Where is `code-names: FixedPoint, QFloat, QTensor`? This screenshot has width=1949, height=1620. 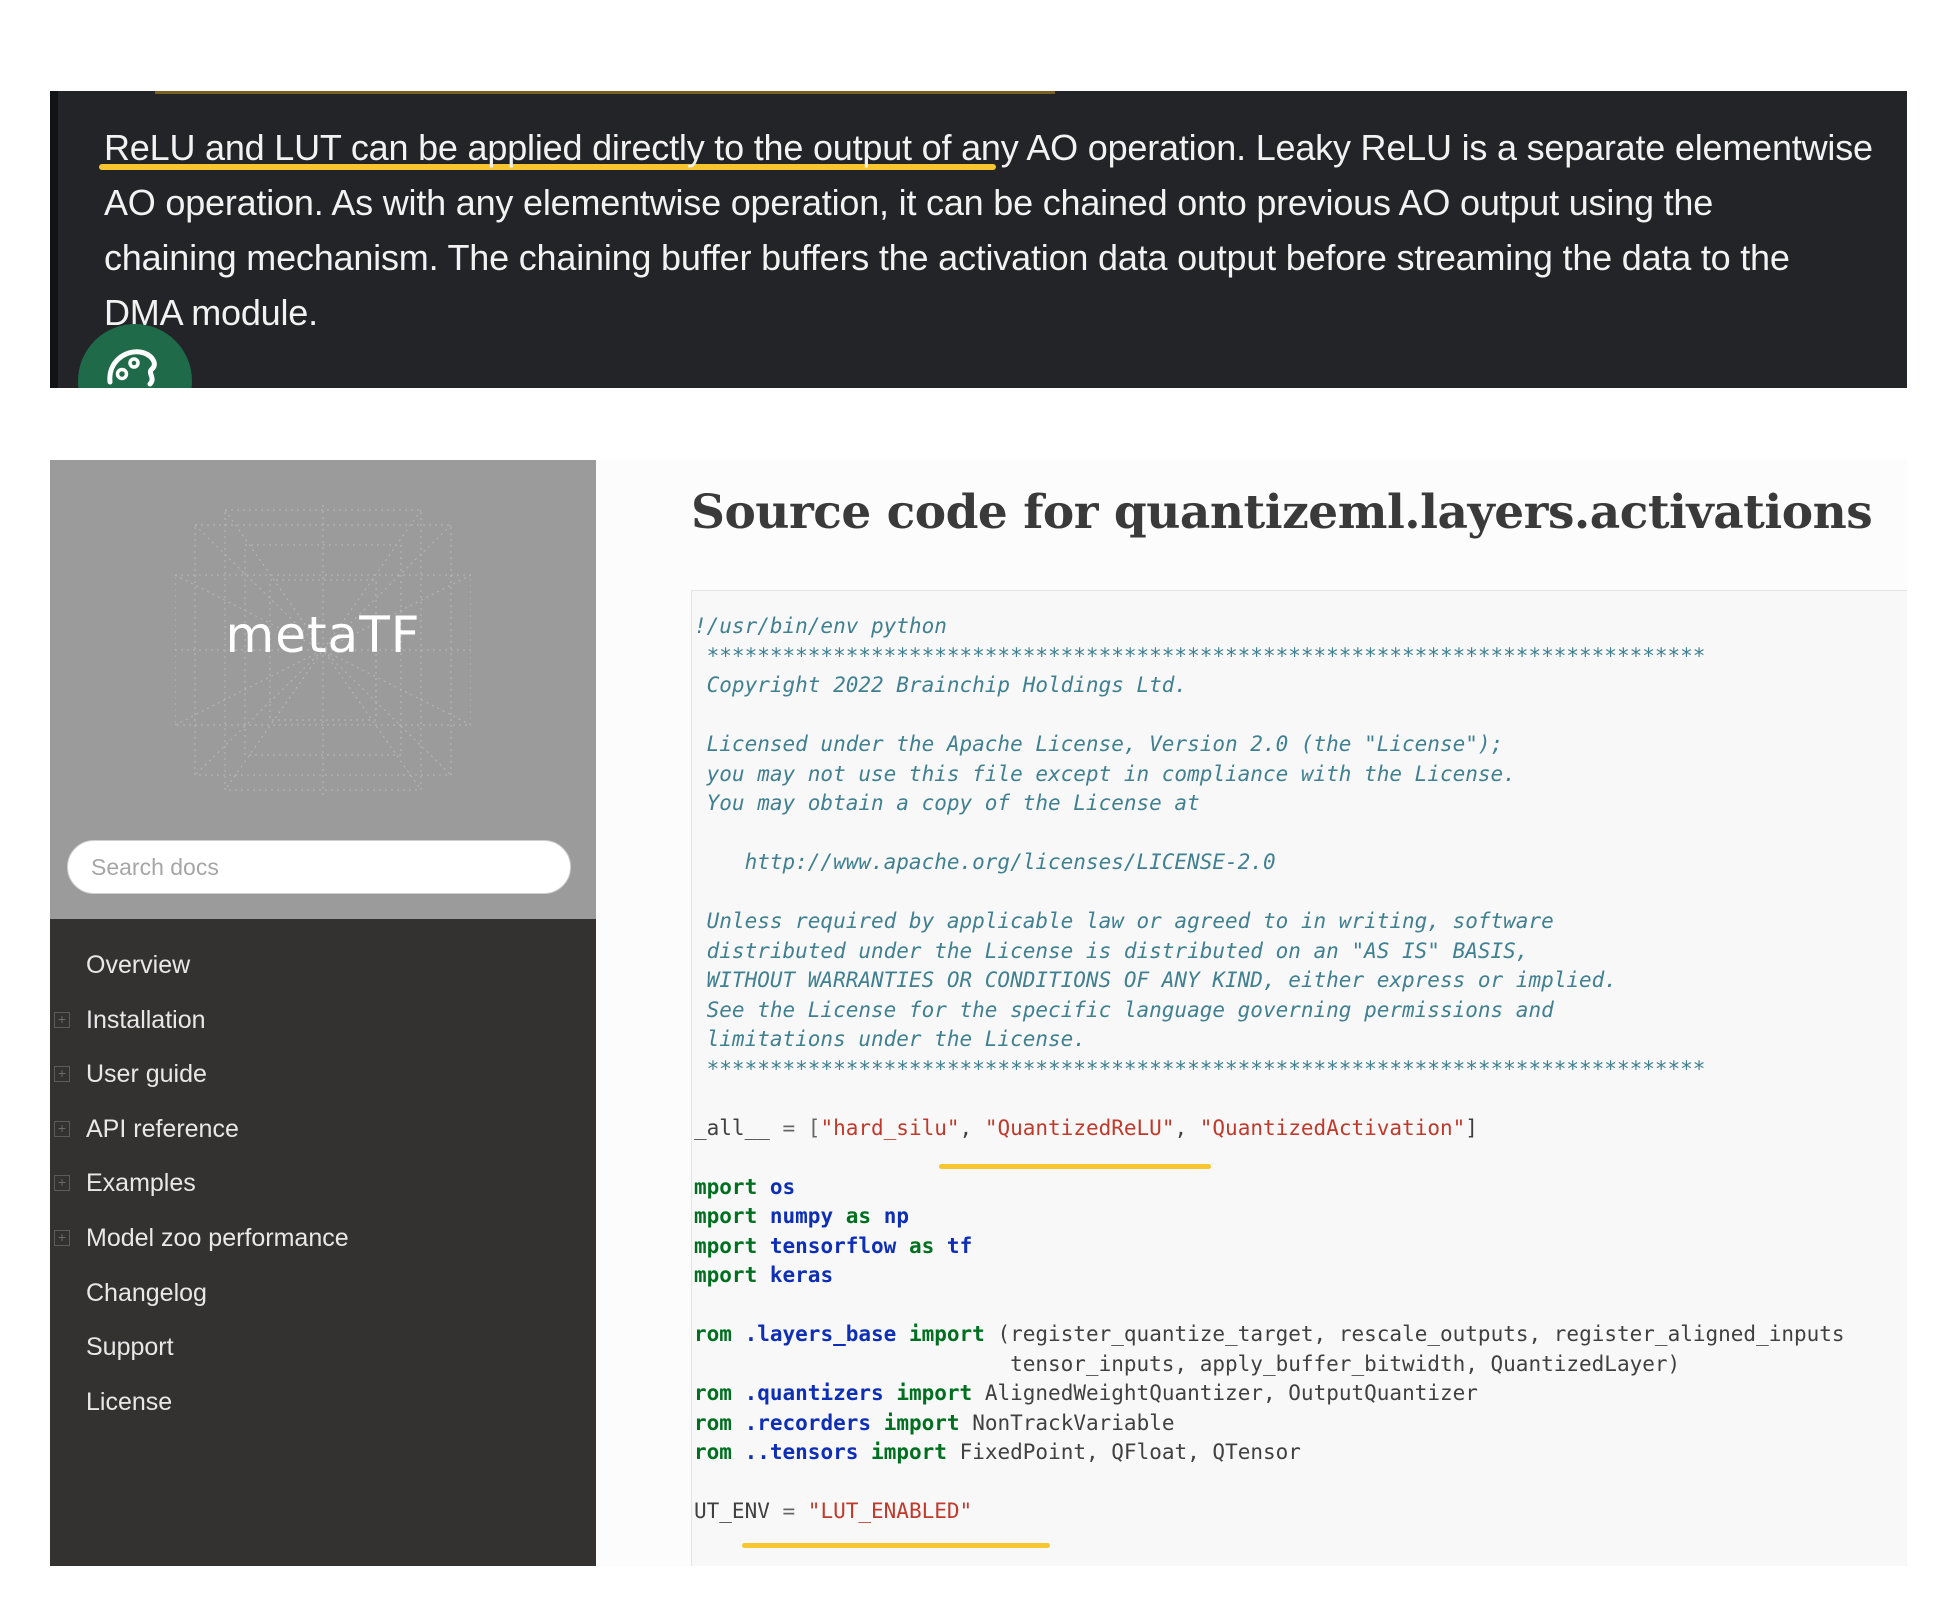
code-names: FixedPoint, QFloat, QTensor is located at coordinates (1130, 1452).